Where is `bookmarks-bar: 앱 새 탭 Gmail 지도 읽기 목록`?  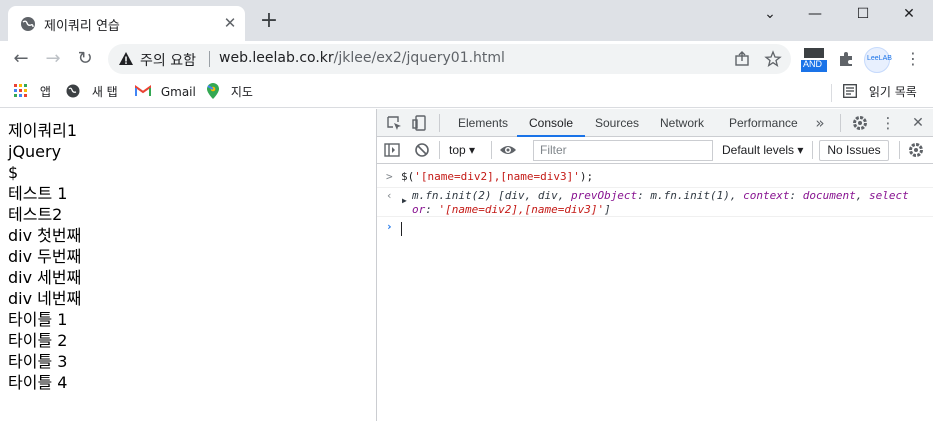
bookmarks-bar: 앱 새 탭 Gmail 지도 읽기 목록 is located at coordinates (466, 93).